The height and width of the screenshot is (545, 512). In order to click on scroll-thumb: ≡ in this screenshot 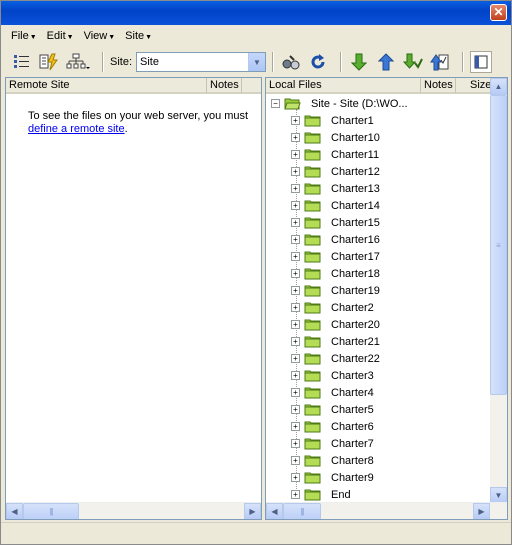, I will do `click(498, 245)`.